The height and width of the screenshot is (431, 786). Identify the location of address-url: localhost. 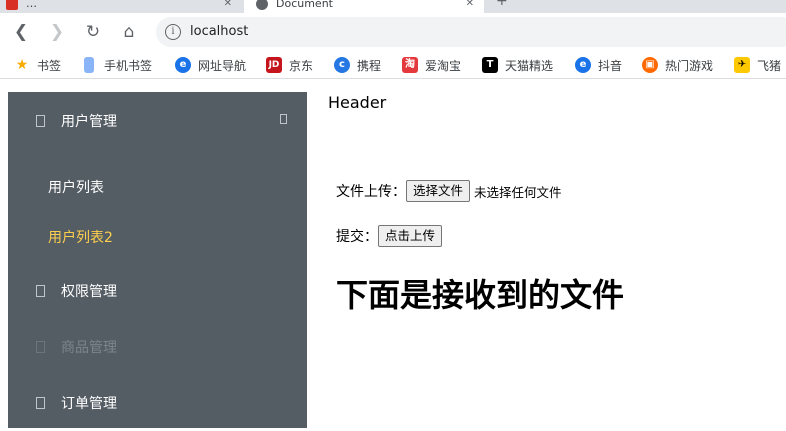
(219, 31).